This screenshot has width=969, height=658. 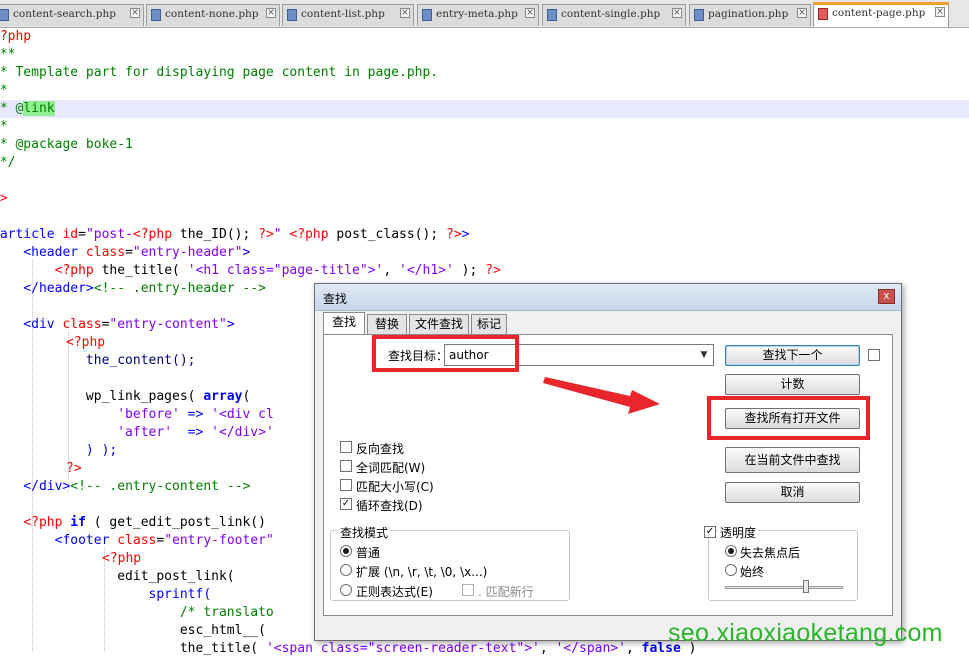 I want to click on mode-normal-radio, so click(x=346, y=551).